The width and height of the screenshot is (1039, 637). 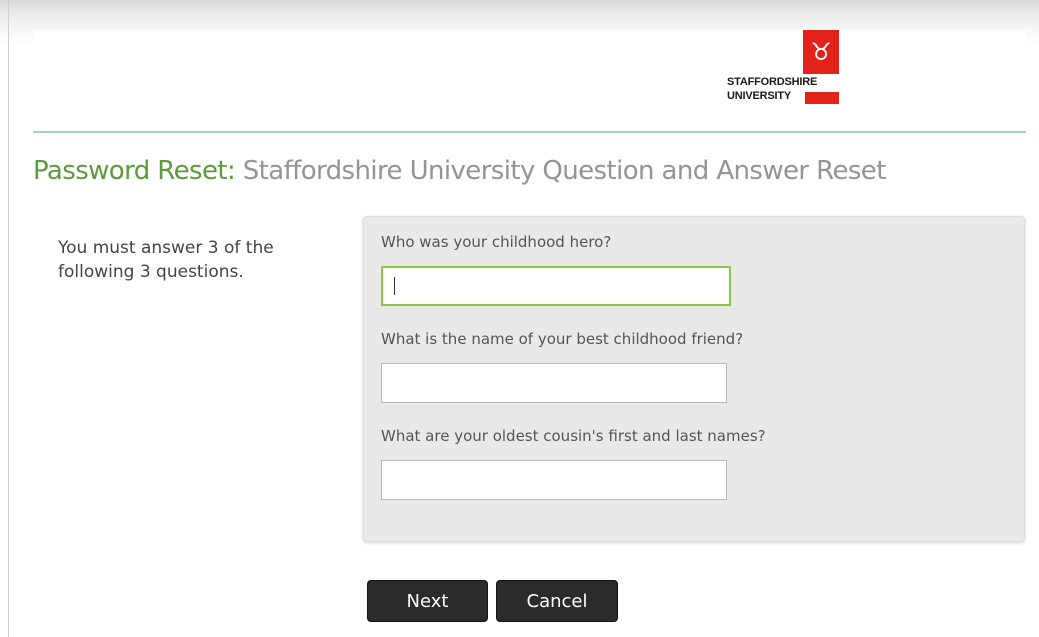 What do you see at coordinates (783, 73) in the screenshot?
I see `university-logo: ♉ STAFFORDSHIRE UNIVERSITY` at bounding box center [783, 73].